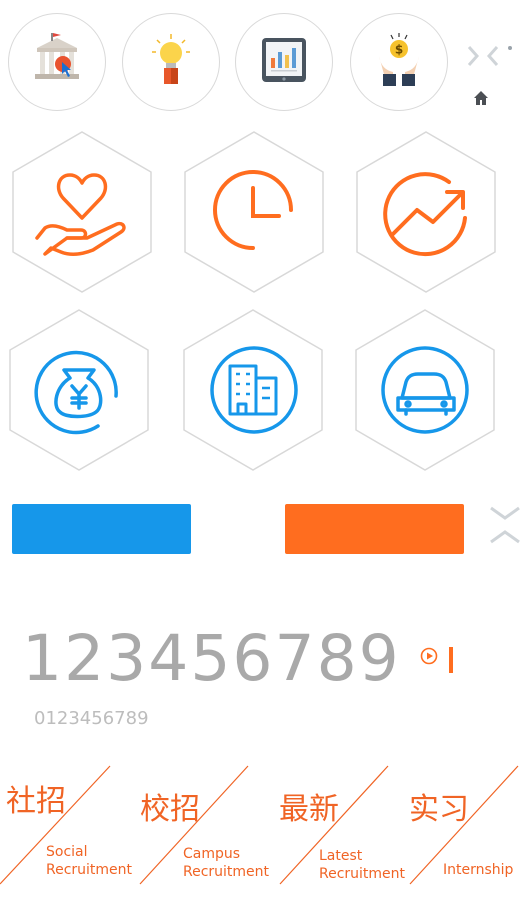  Describe the element at coordinates (82, 212) in the screenshot. I see `hex-benefits` at that location.